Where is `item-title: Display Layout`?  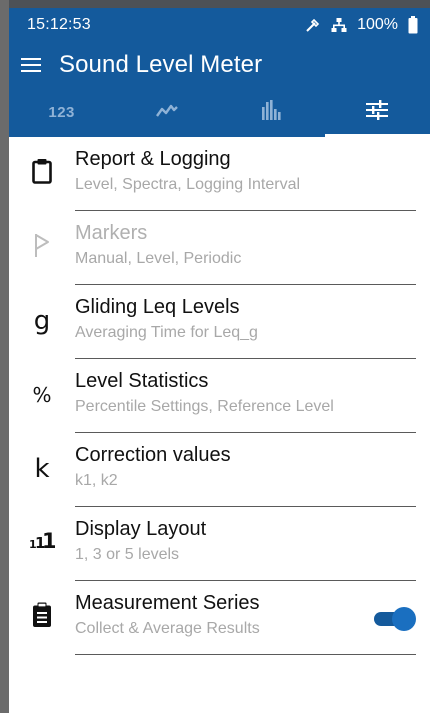
item-title: Display Layout is located at coordinates (141, 529).